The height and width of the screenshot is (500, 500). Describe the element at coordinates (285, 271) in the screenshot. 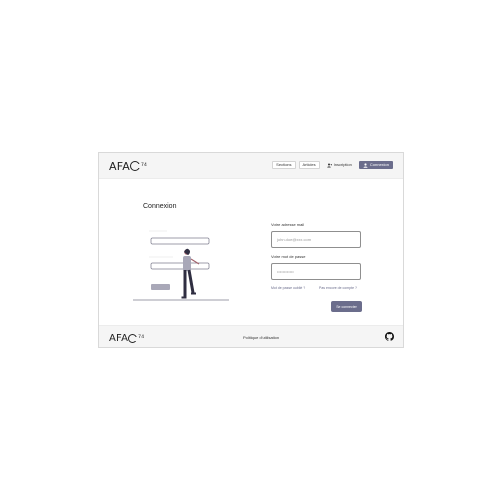

I see `password-placeholder: ••••••••••••` at that location.